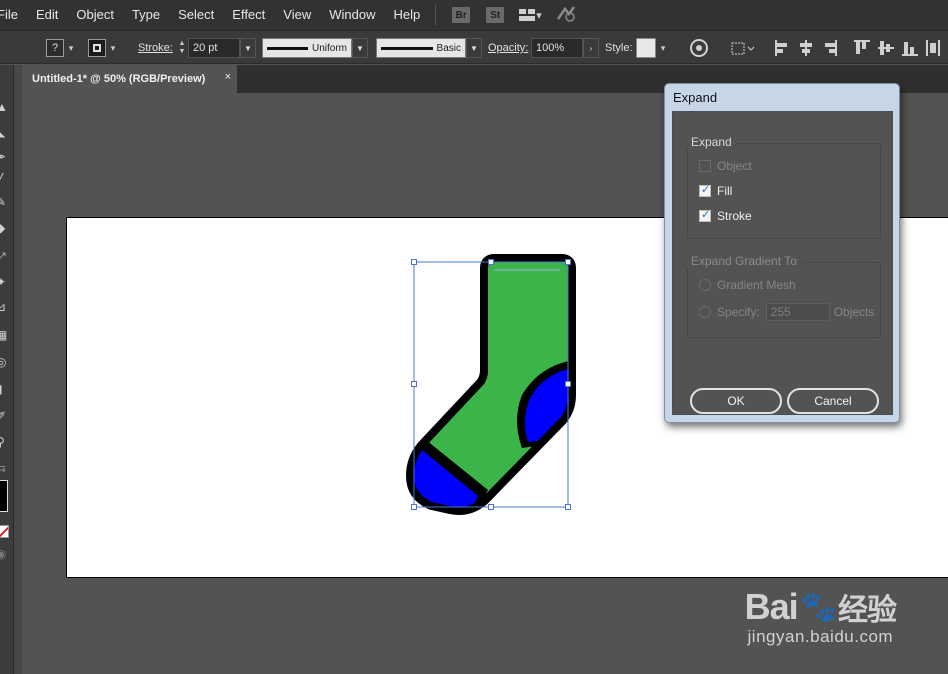  What do you see at coordinates (833, 401) in the screenshot?
I see `cancel-button: Cancel` at bounding box center [833, 401].